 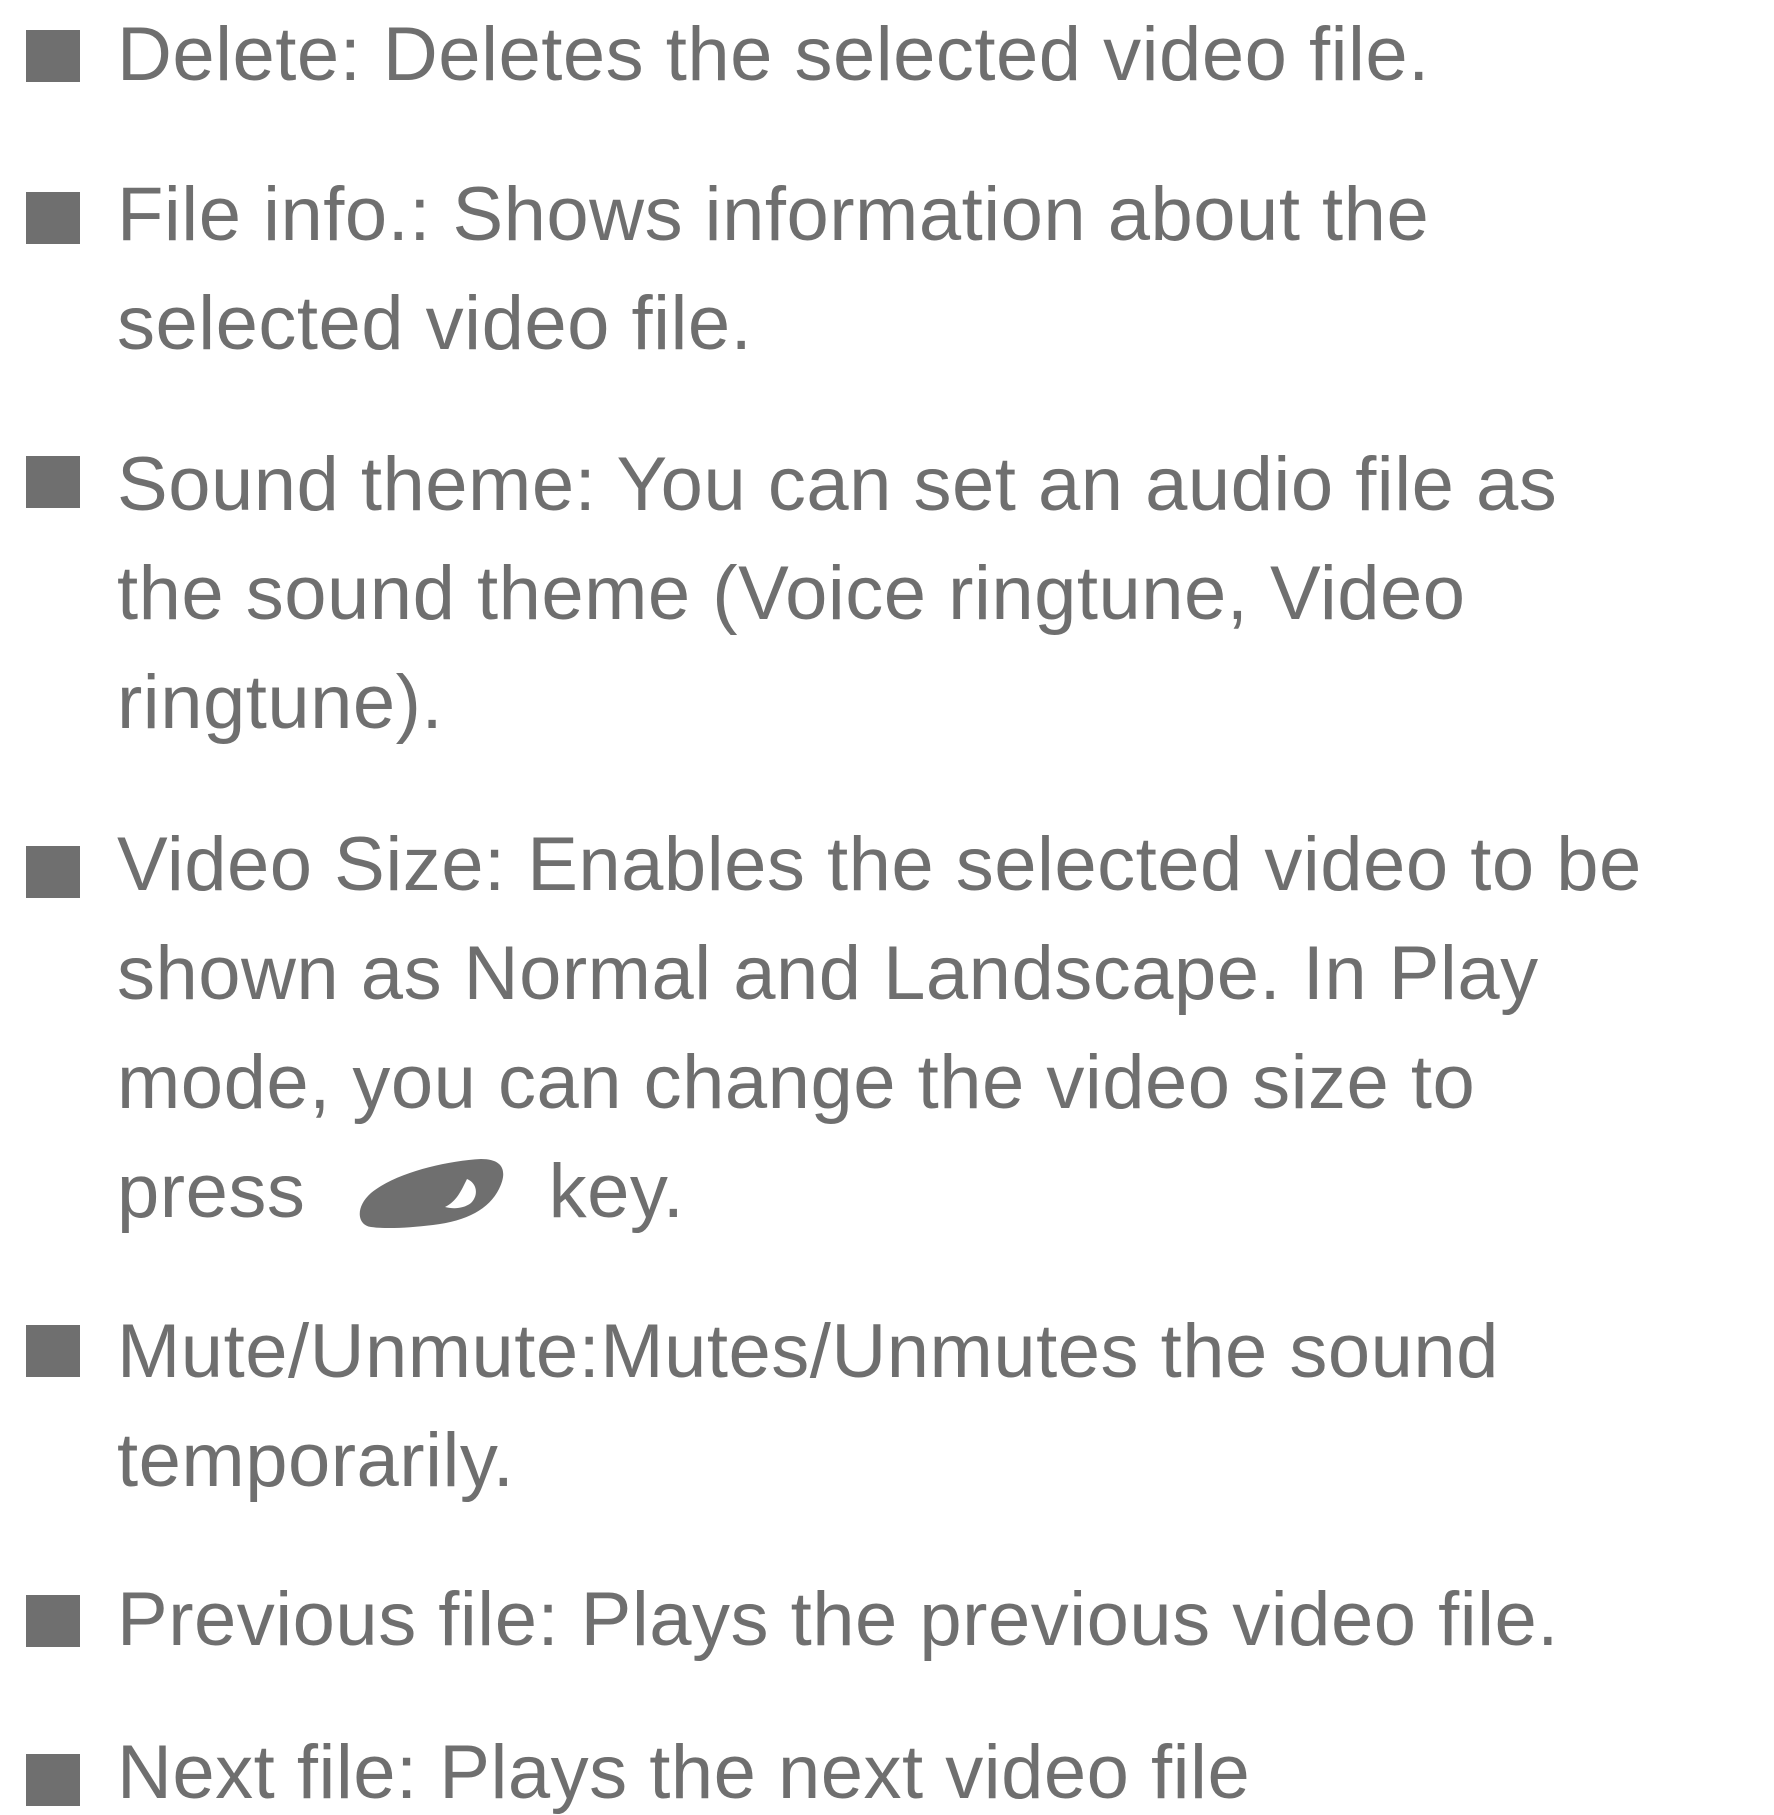 I want to click on text-line: shown as Normal and Landscape. In Play, so click(x=828, y=973).